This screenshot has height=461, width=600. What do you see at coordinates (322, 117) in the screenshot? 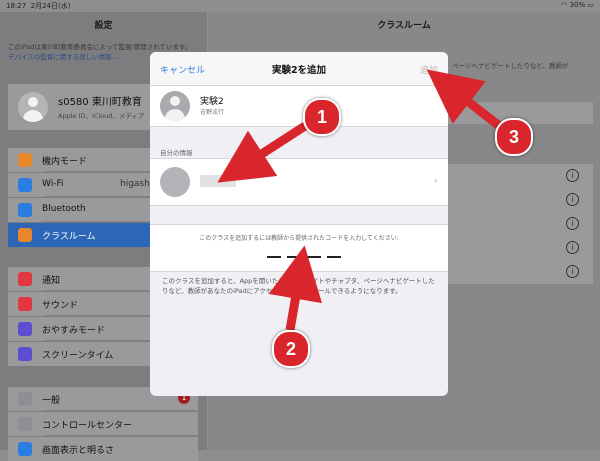
I see `step-marker-1: 1` at bounding box center [322, 117].